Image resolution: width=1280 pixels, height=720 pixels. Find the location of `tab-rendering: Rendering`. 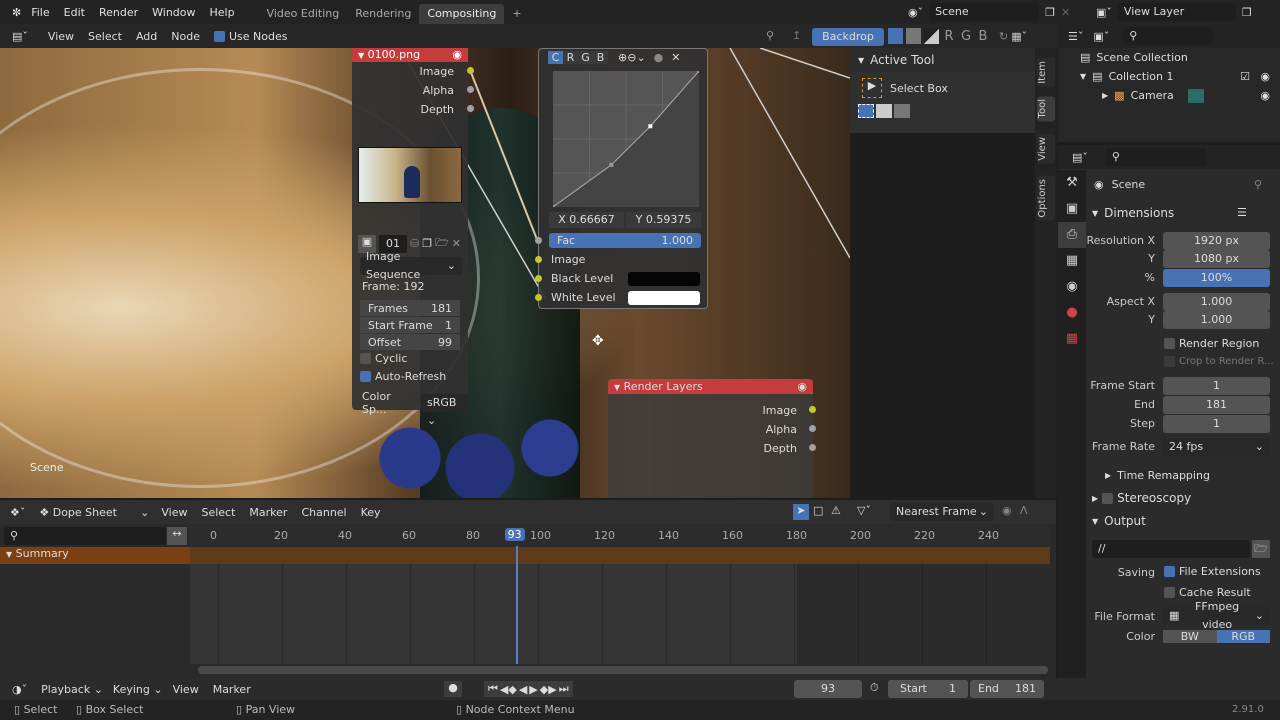

tab-rendering: Rendering is located at coordinates (383, 14).